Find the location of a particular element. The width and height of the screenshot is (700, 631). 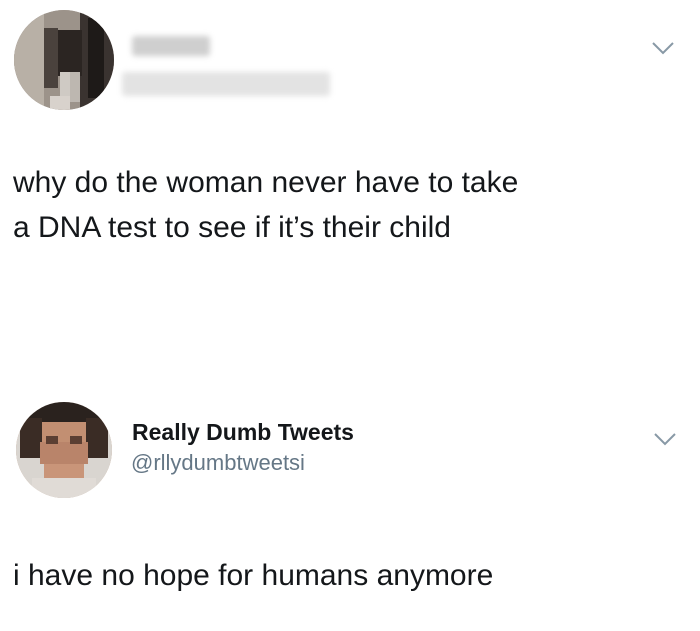

display-name: Really Dumb Tweets is located at coordinates (243, 432).